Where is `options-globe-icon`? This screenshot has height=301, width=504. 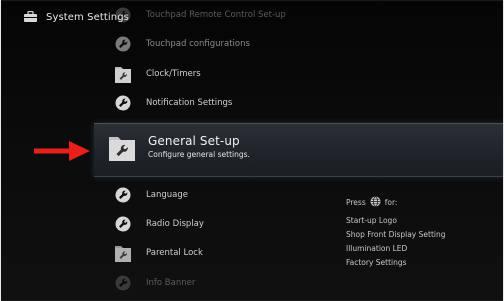
options-globe-icon is located at coordinates (375, 202).